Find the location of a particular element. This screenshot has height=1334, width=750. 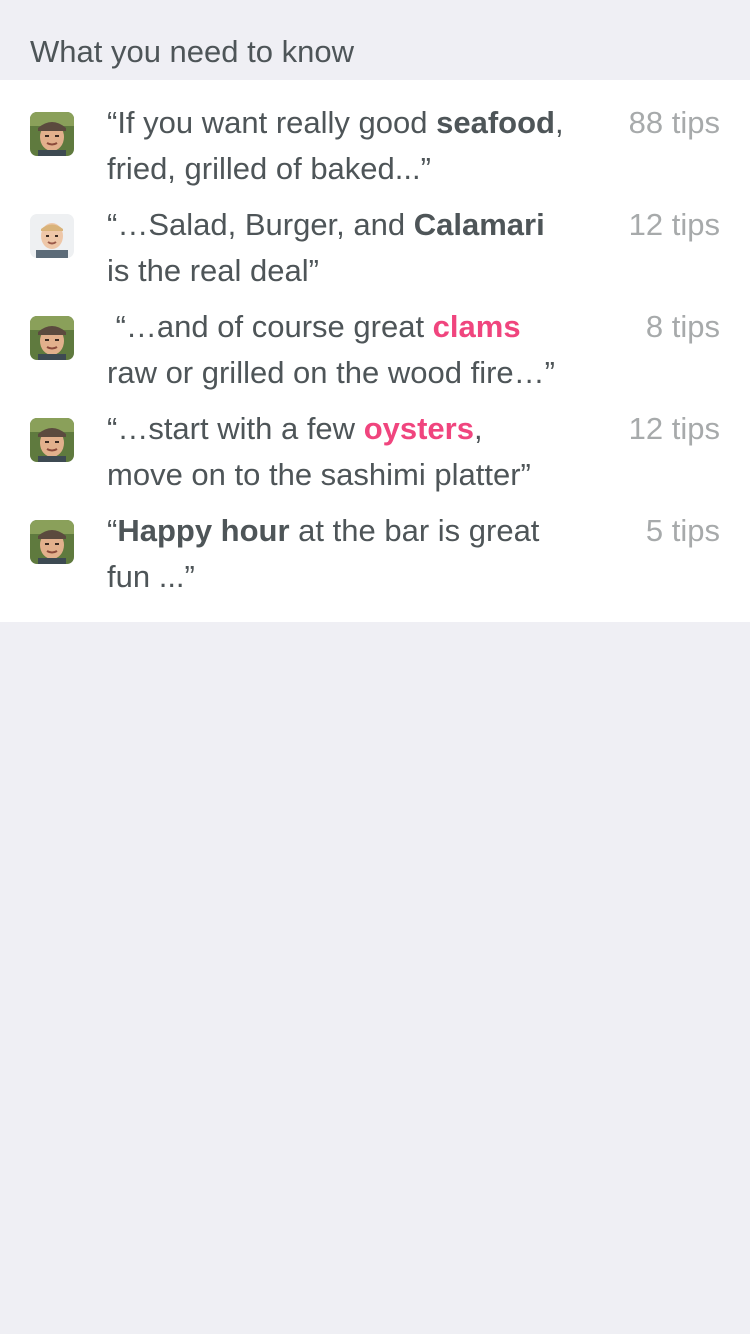

tip-quote: “Happy hour at the bar is great fun ...” is located at coordinates (352, 554).